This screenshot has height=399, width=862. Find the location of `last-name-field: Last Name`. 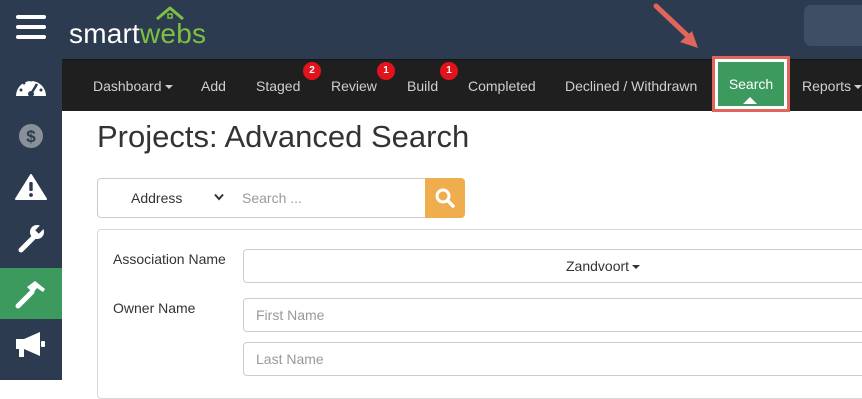

last-name-field: Last Name is located at coordinates (552, 359).